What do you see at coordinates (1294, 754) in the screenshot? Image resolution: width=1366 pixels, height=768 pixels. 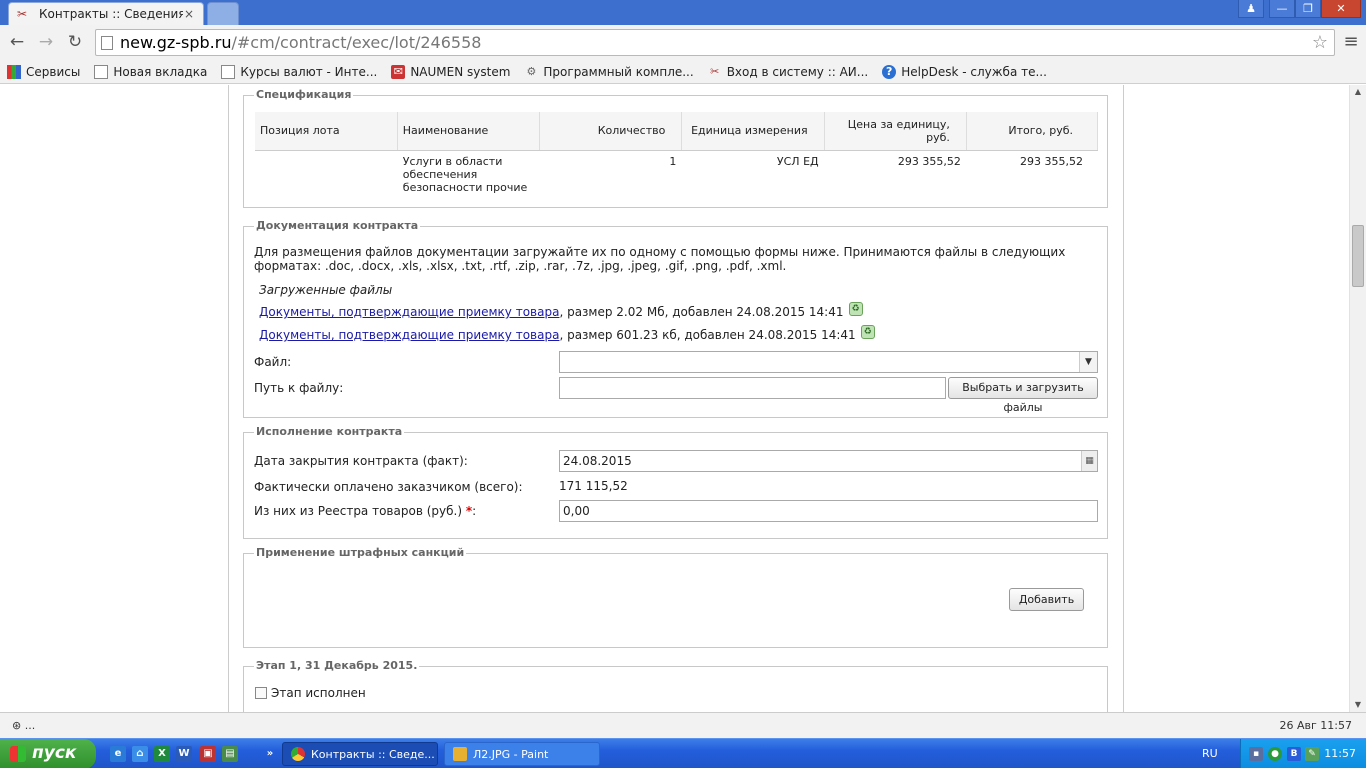 I see `b-icon: B` at bounding box center [1294, 754].